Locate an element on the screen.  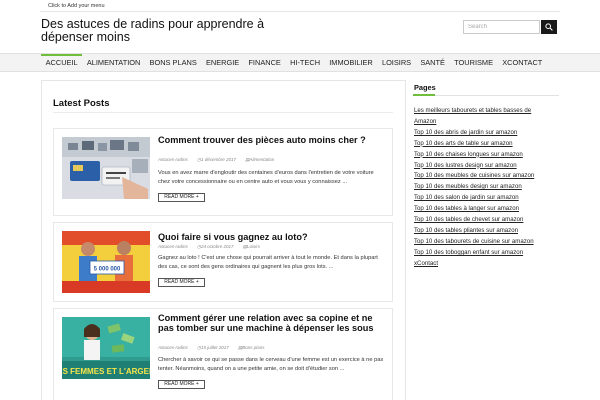
post-thumbnail-loto: 5 000 000 is located at coordinates (106, 262).